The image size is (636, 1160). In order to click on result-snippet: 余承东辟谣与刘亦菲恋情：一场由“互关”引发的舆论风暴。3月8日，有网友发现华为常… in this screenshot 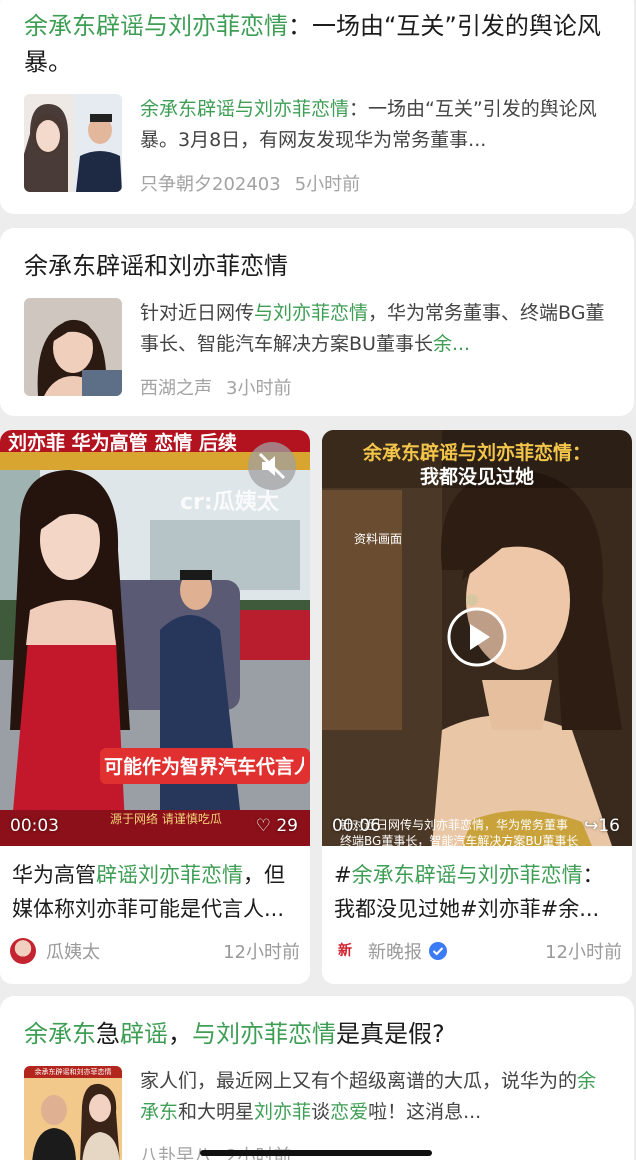, I will do `click(368, 124)`.